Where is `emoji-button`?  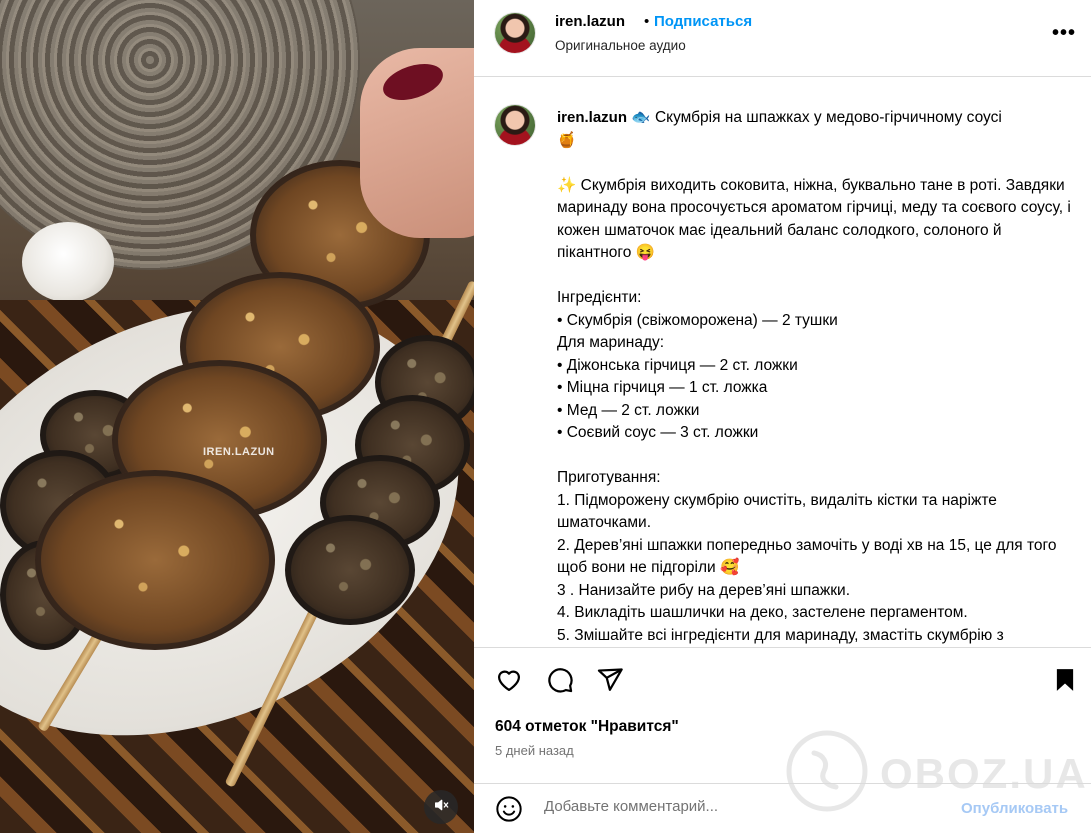
emoji-button is located at coordinates (509, 809).